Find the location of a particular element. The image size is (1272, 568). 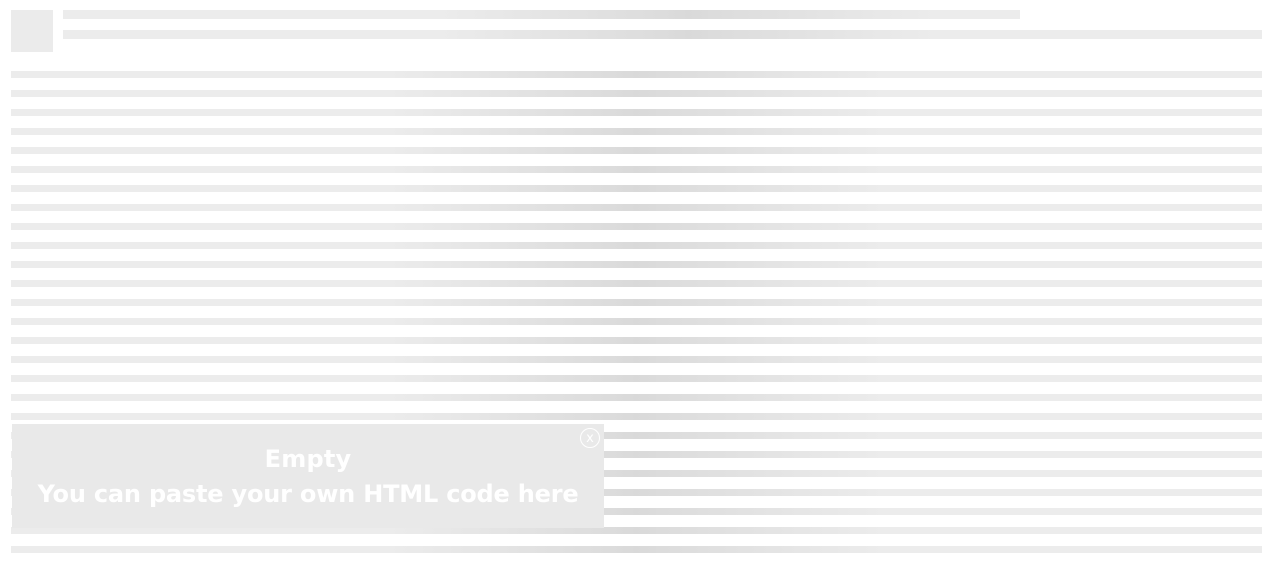

title-line-placeholder is located at coordinates (541, 14).